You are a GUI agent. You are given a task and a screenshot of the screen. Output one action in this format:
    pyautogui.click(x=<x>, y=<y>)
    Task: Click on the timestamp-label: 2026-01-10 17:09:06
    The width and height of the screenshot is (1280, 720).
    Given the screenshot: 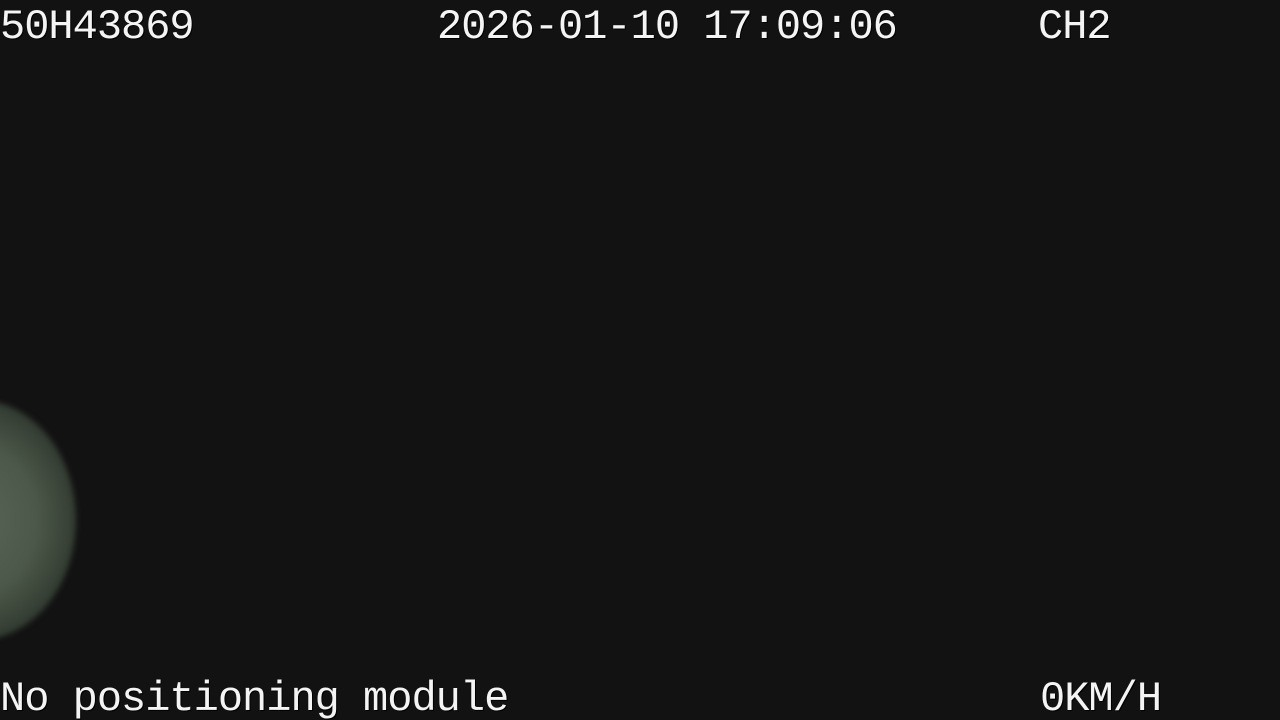 What is the action you would take?
    pyautogui.click(x=667, y=27)
    